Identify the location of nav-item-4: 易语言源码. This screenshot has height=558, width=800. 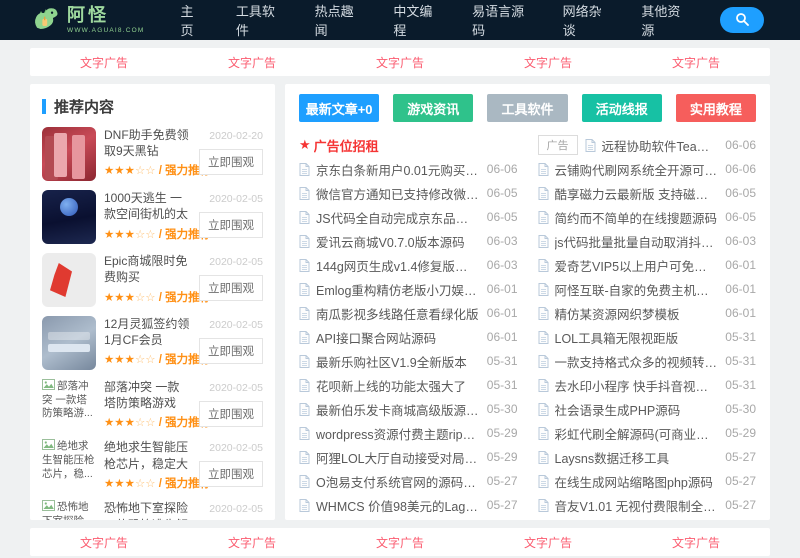
(501, 20).